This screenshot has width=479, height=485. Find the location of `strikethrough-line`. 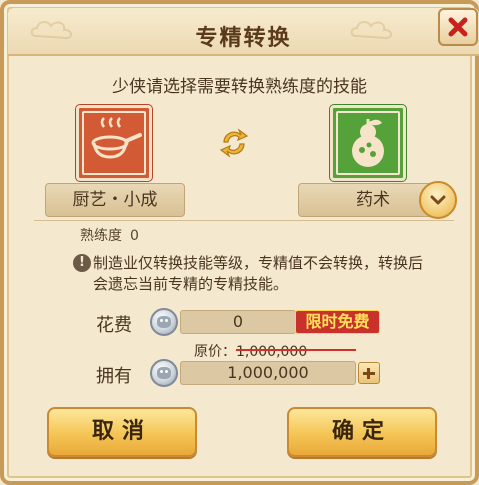

strikethrough-line is located at coordinates (296, 350).